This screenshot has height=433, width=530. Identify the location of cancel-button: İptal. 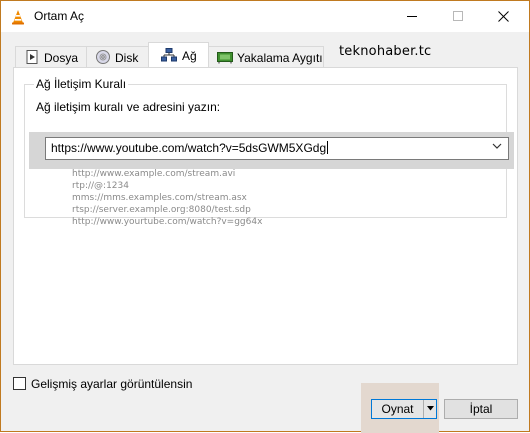
(481, 409).